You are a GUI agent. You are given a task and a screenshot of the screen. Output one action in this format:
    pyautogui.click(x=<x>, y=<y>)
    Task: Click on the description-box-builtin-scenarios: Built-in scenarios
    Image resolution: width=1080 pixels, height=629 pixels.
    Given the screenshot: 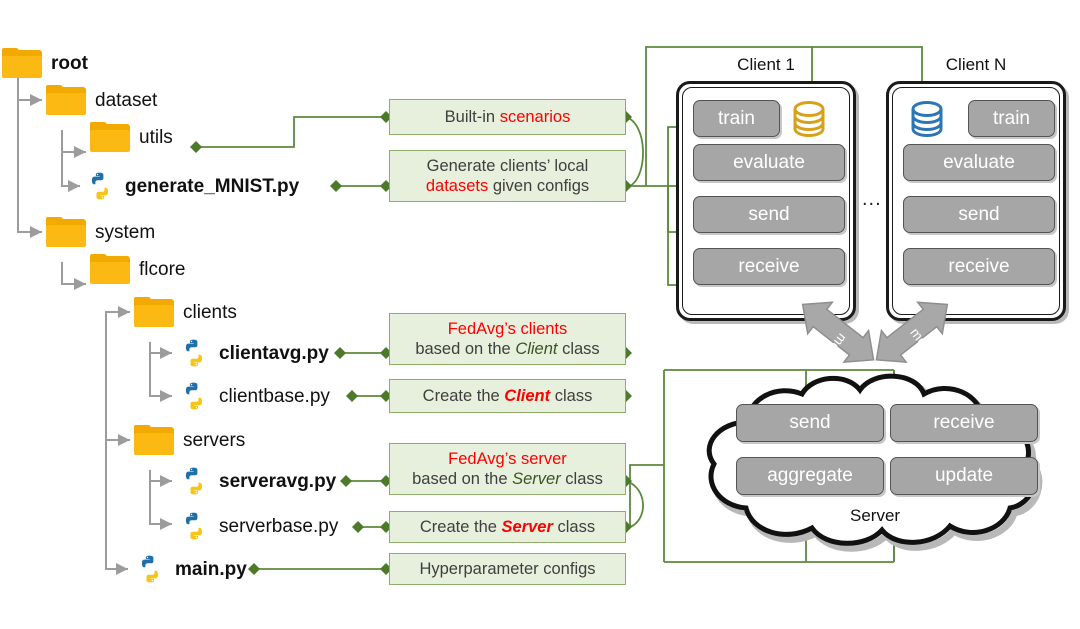 What is the action you would take?
    pyautogui.click(x=507, y=117)
    